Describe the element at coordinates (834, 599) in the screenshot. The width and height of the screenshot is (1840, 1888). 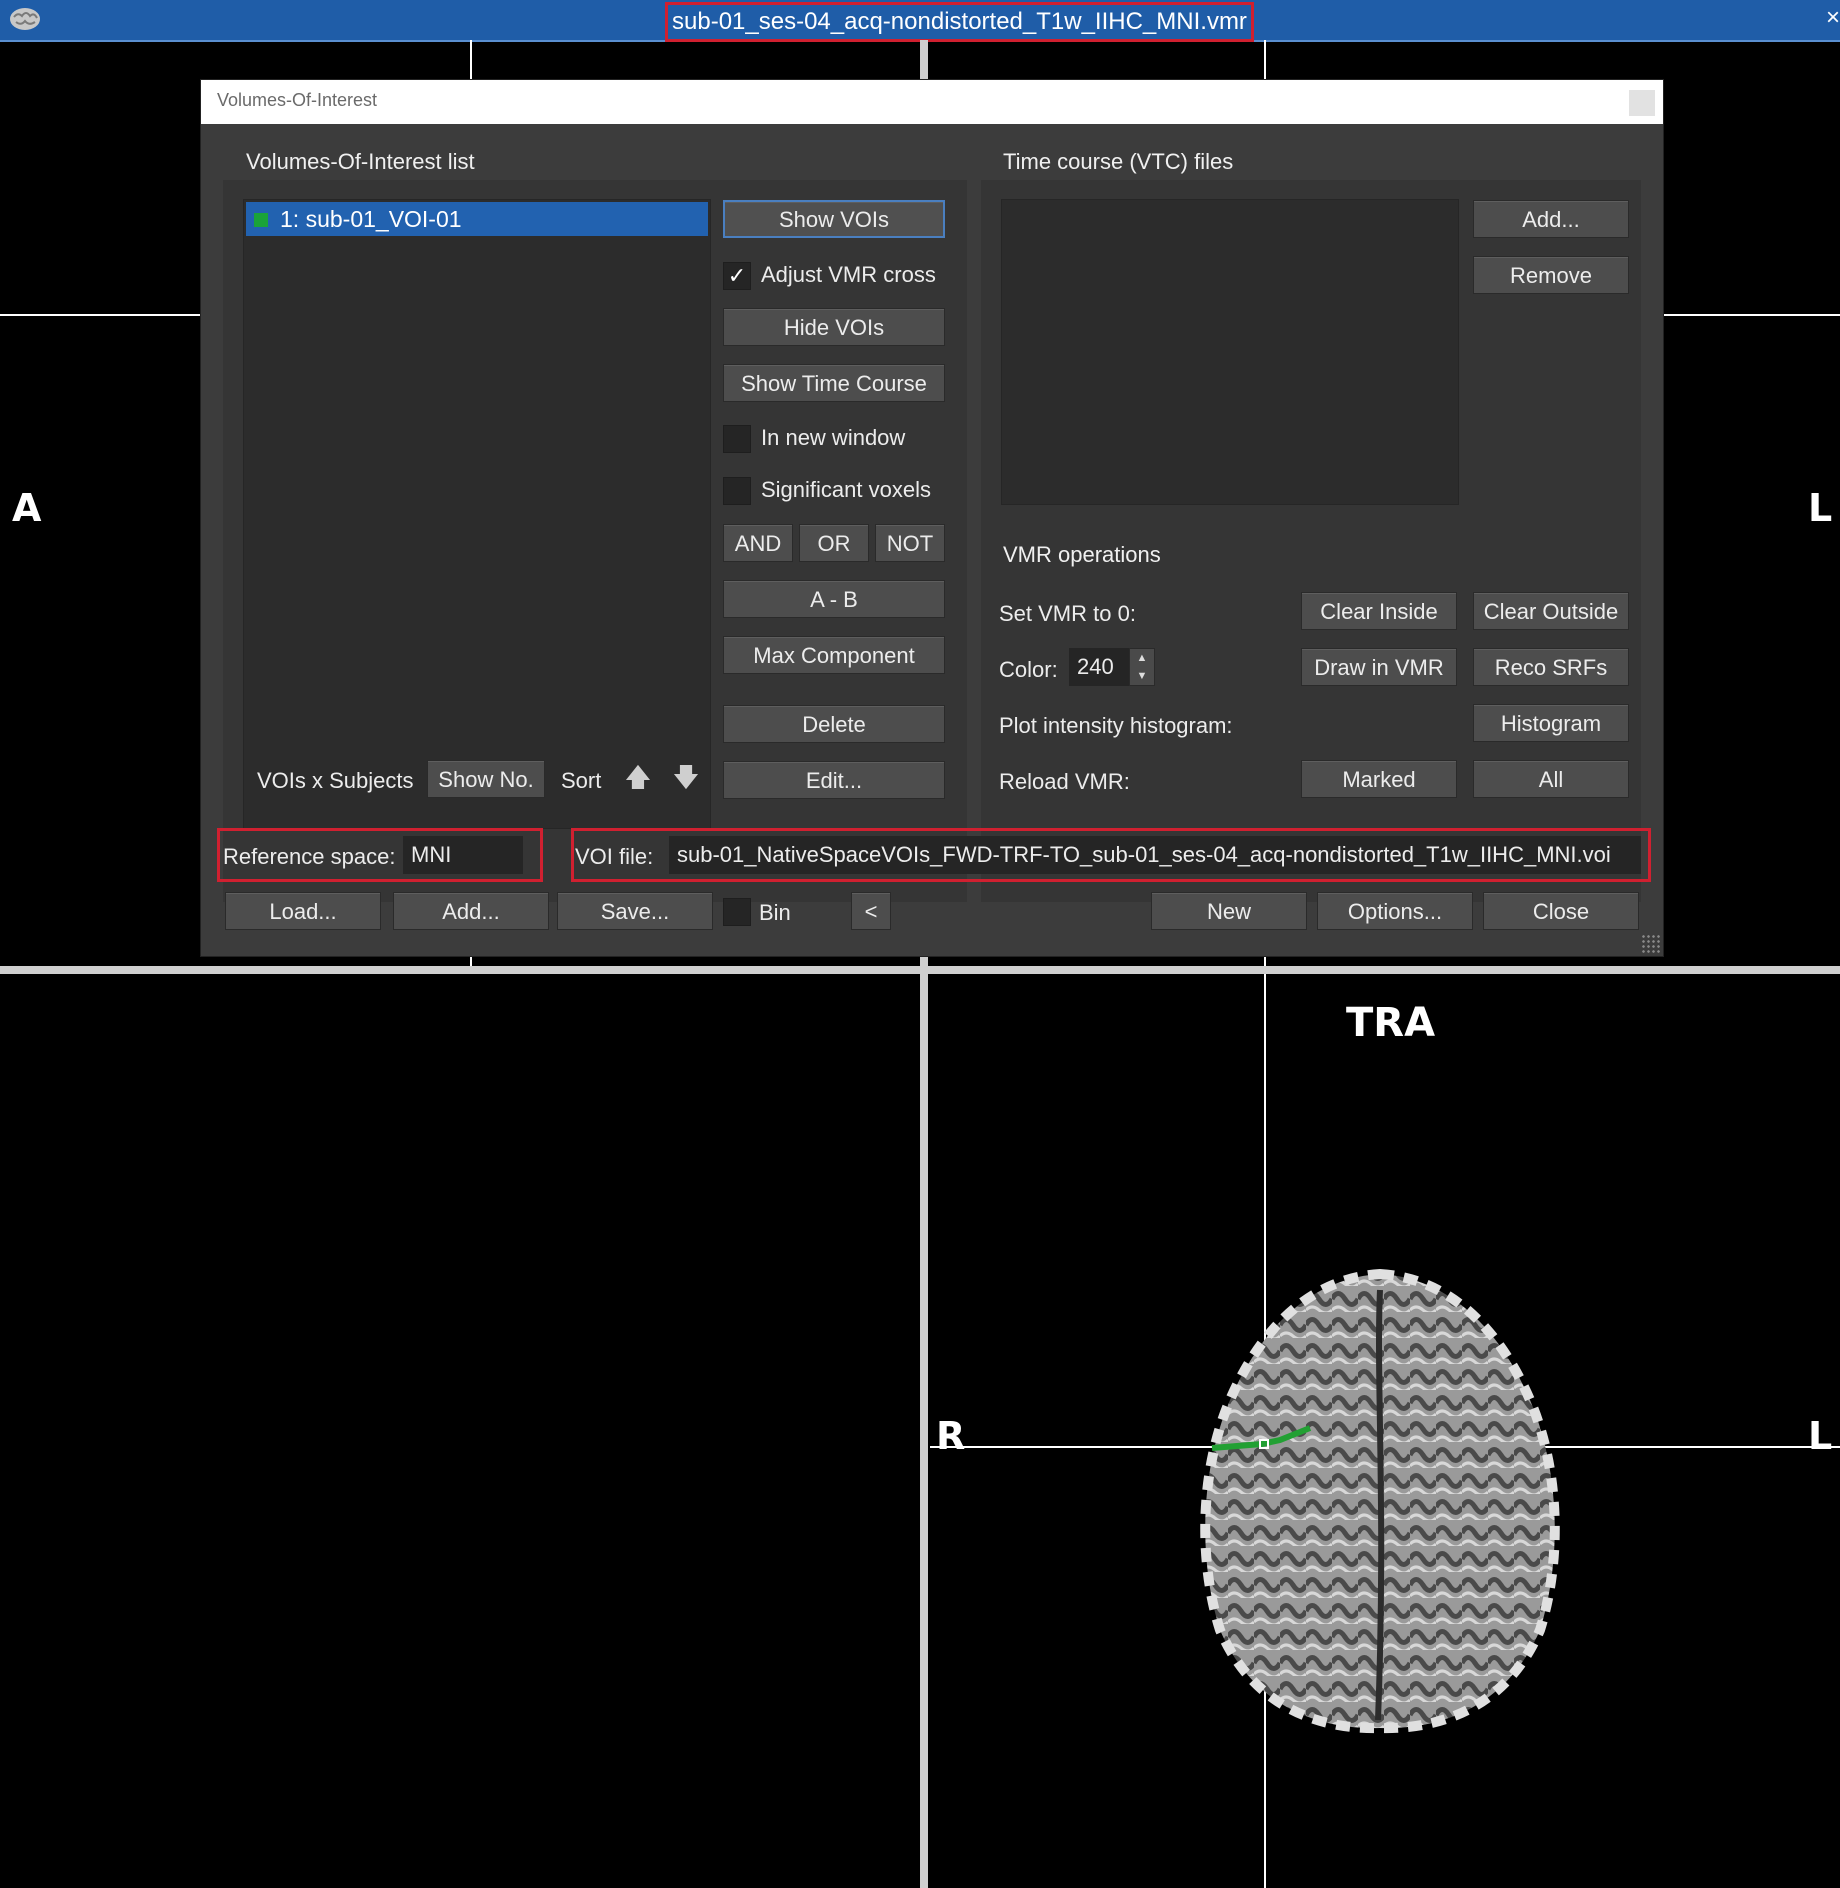
I see `a-minus-b-button: A - B` at that location.